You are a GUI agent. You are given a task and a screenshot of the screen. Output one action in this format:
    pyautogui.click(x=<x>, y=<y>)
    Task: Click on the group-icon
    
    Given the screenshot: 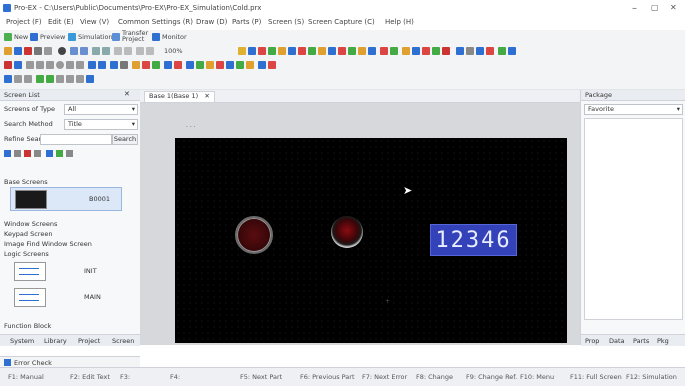 What is the action you would take?
    pyautogui.click(x=128, y=51)
    